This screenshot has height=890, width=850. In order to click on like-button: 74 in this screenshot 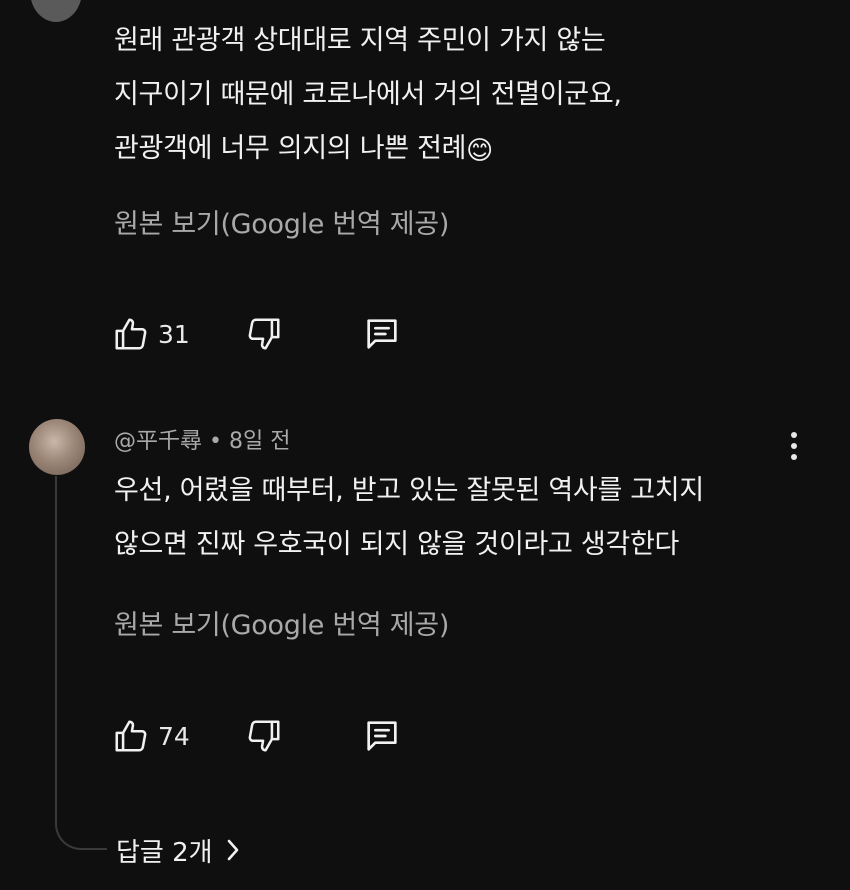, I will do `click(151, 736)`.